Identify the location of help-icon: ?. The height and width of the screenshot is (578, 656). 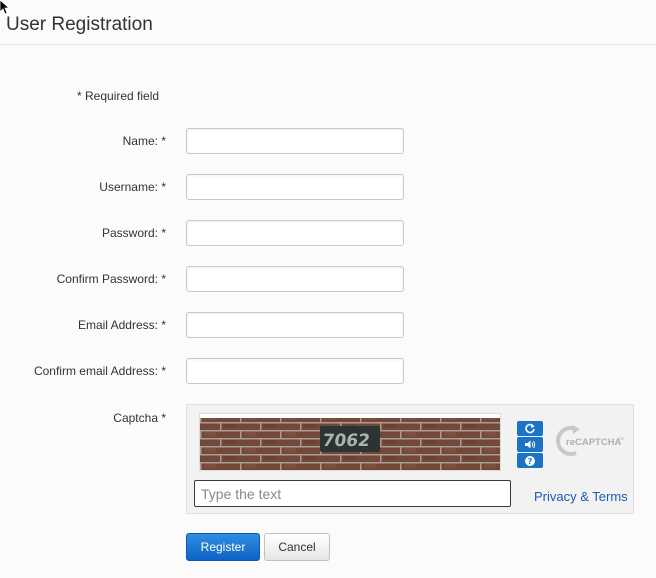
(530, 460).